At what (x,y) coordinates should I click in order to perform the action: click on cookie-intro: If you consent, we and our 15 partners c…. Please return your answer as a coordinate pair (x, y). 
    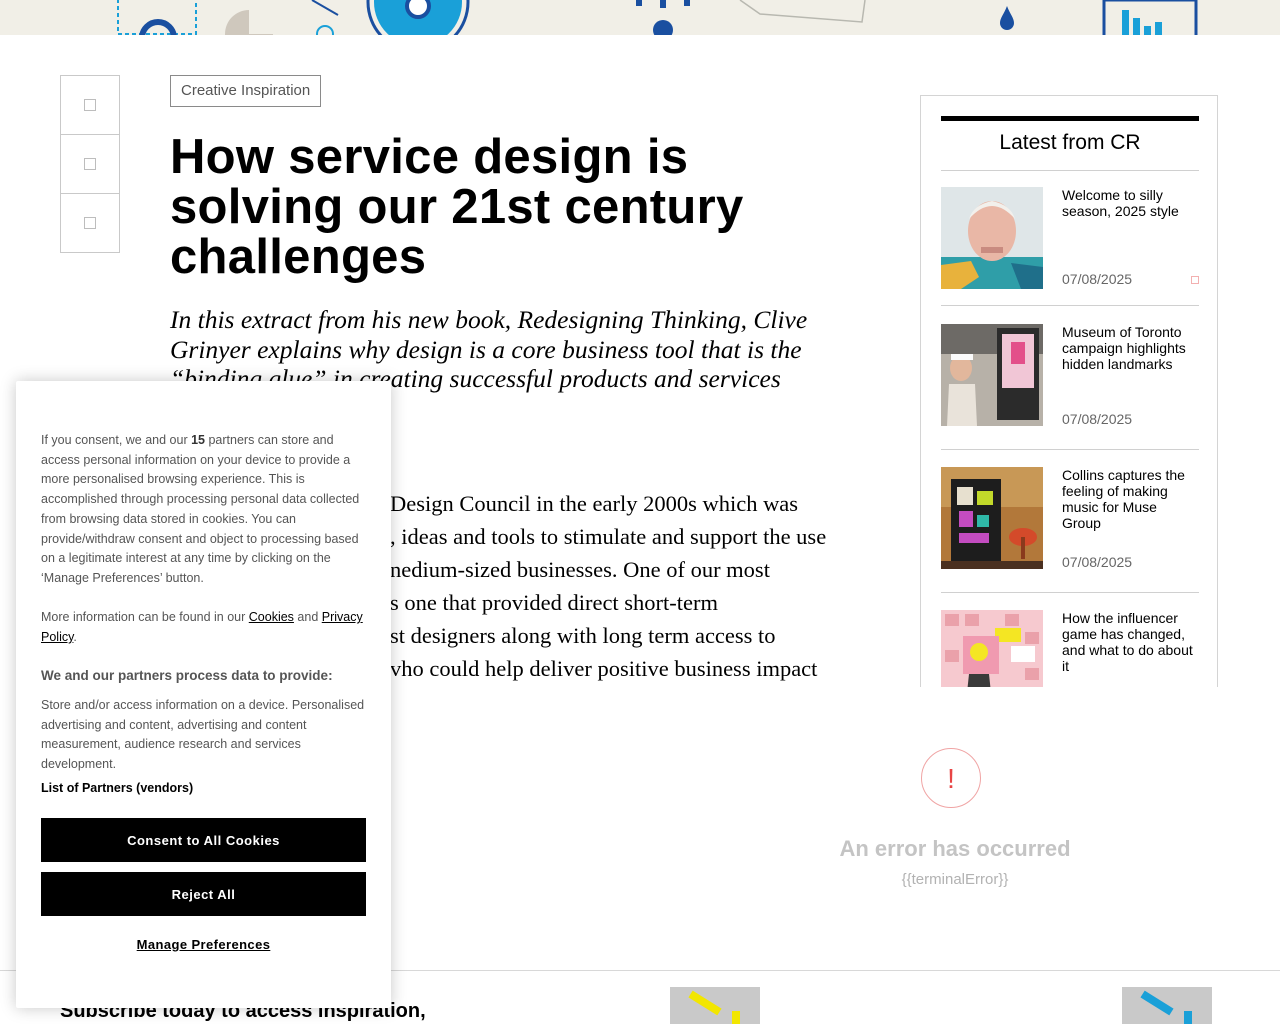
    Looking at the image, I should click on (206, 510).